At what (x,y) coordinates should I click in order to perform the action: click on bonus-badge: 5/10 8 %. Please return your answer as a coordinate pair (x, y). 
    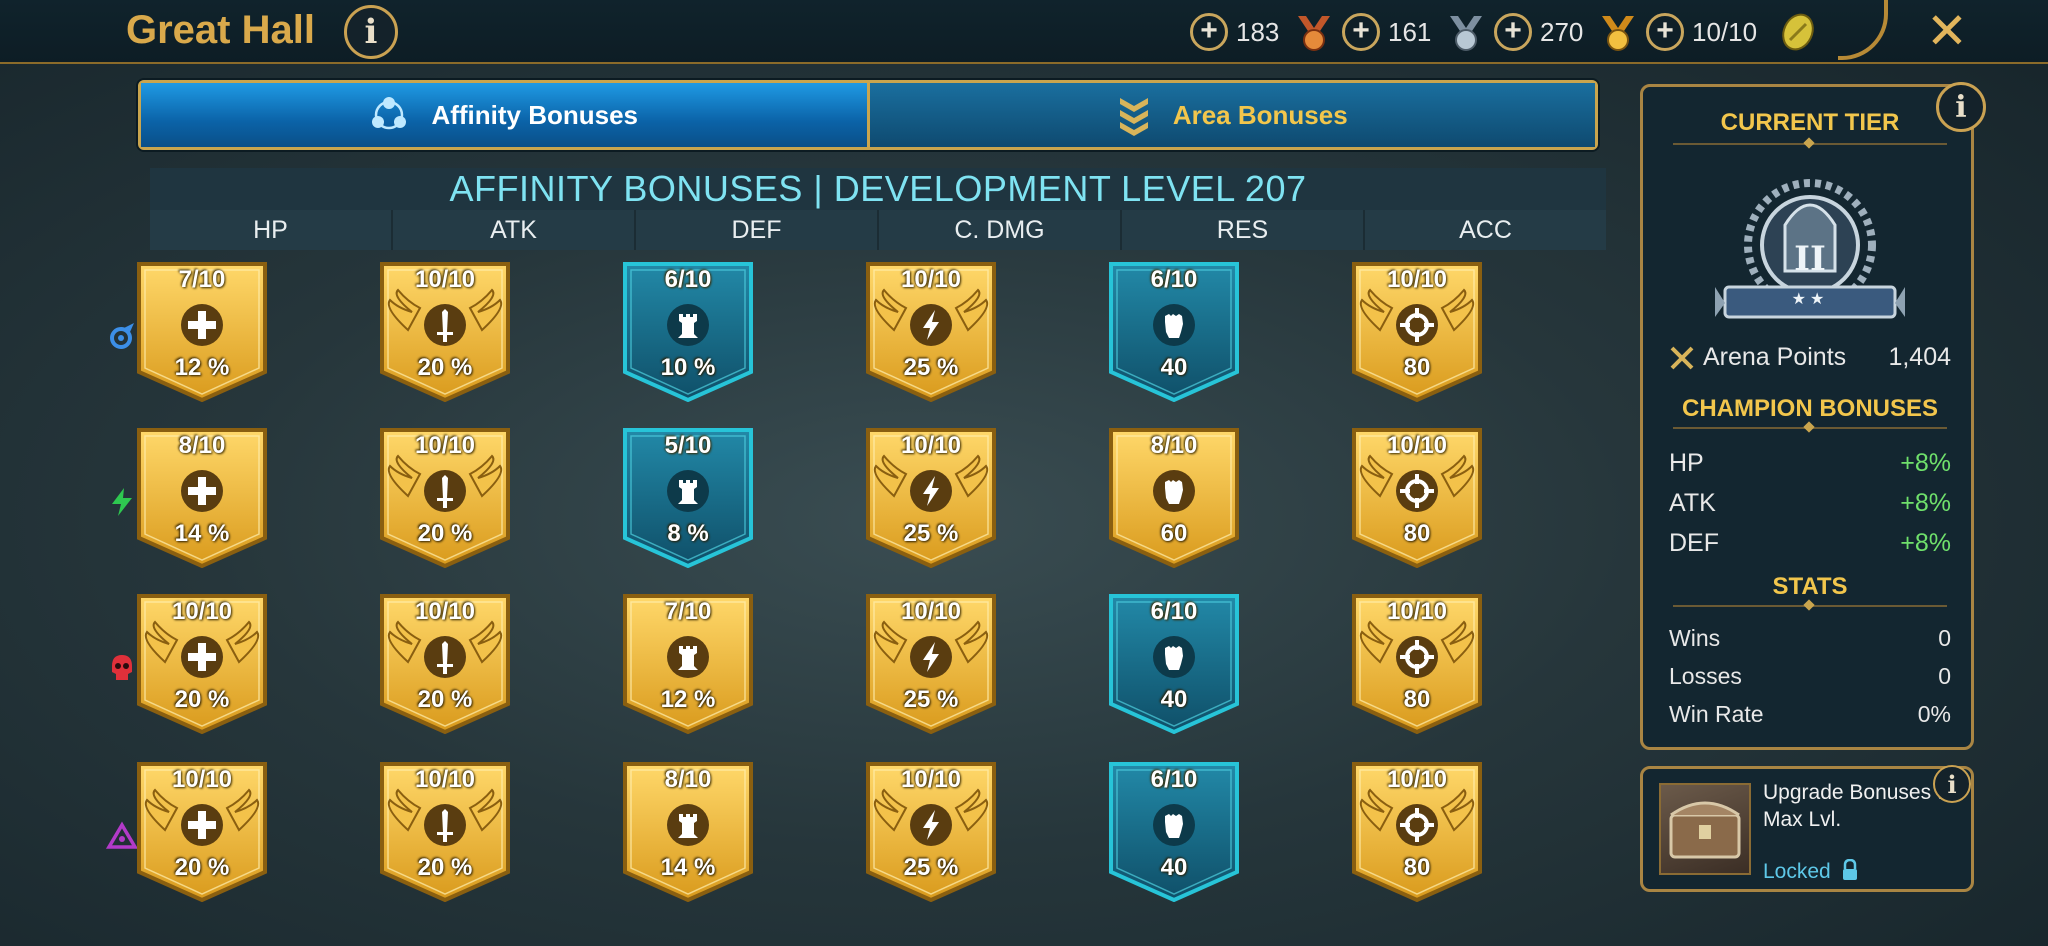
    Looking at the image, I should click on (688, 497).